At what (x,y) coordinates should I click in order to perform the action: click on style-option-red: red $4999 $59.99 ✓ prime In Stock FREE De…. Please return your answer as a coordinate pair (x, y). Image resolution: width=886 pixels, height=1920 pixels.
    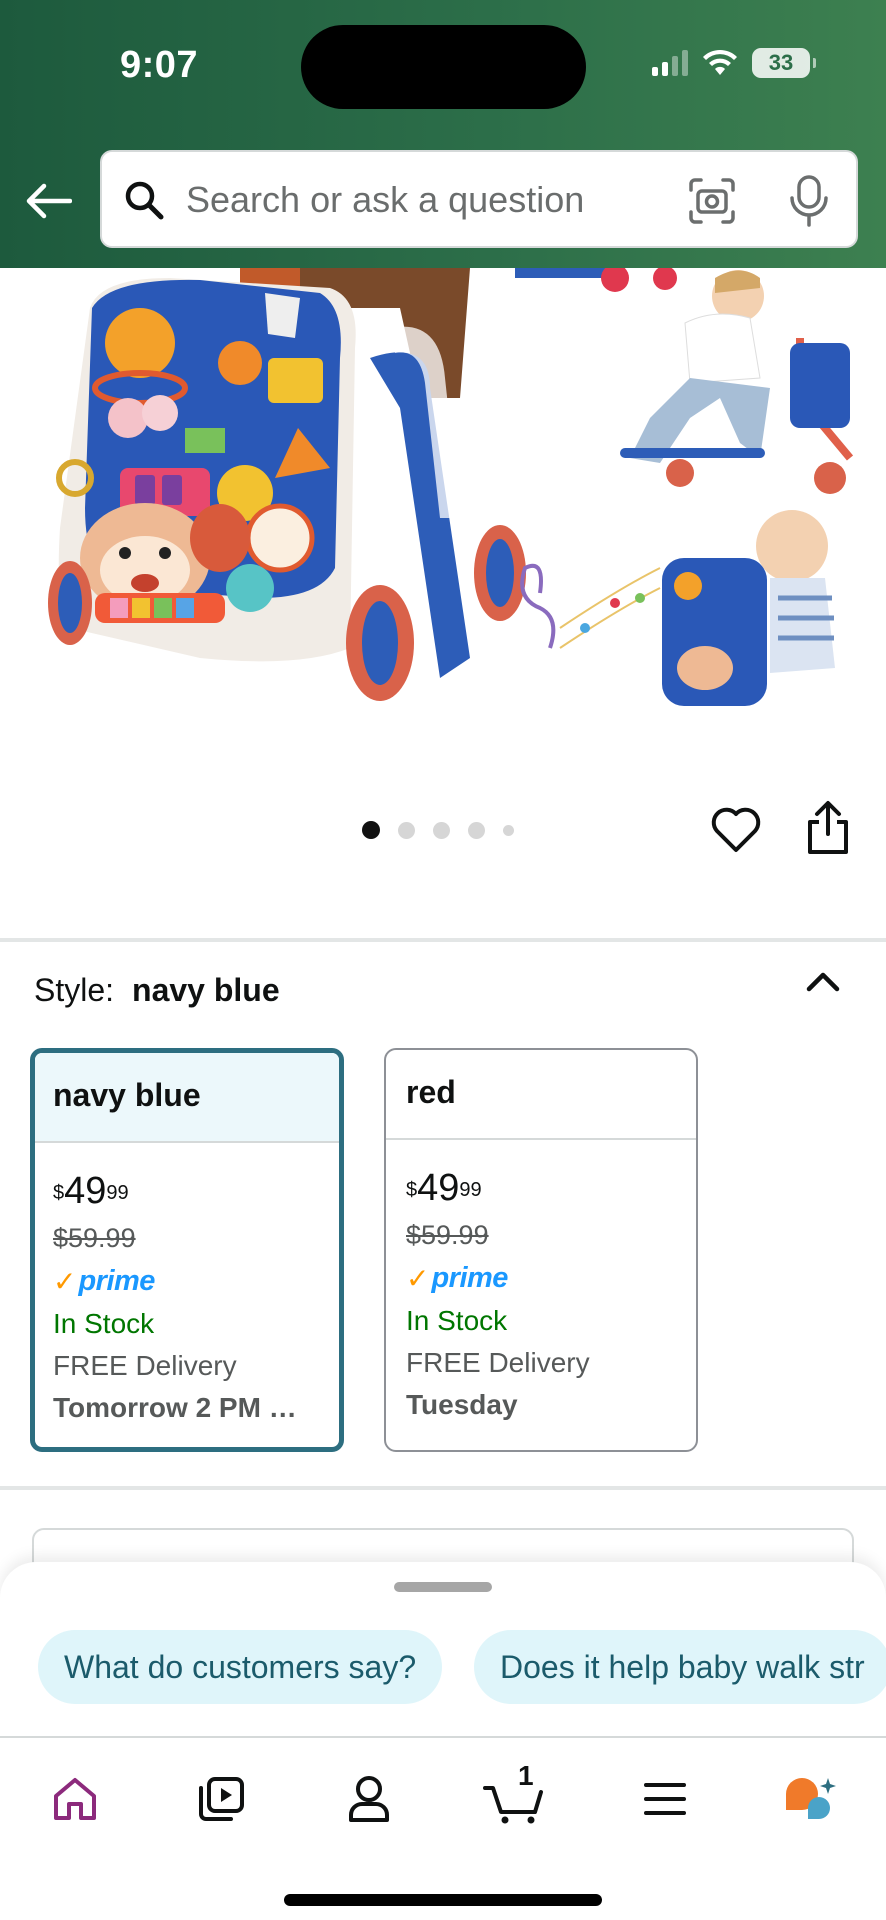
    Looking at the image, I should click on (541, 1250).